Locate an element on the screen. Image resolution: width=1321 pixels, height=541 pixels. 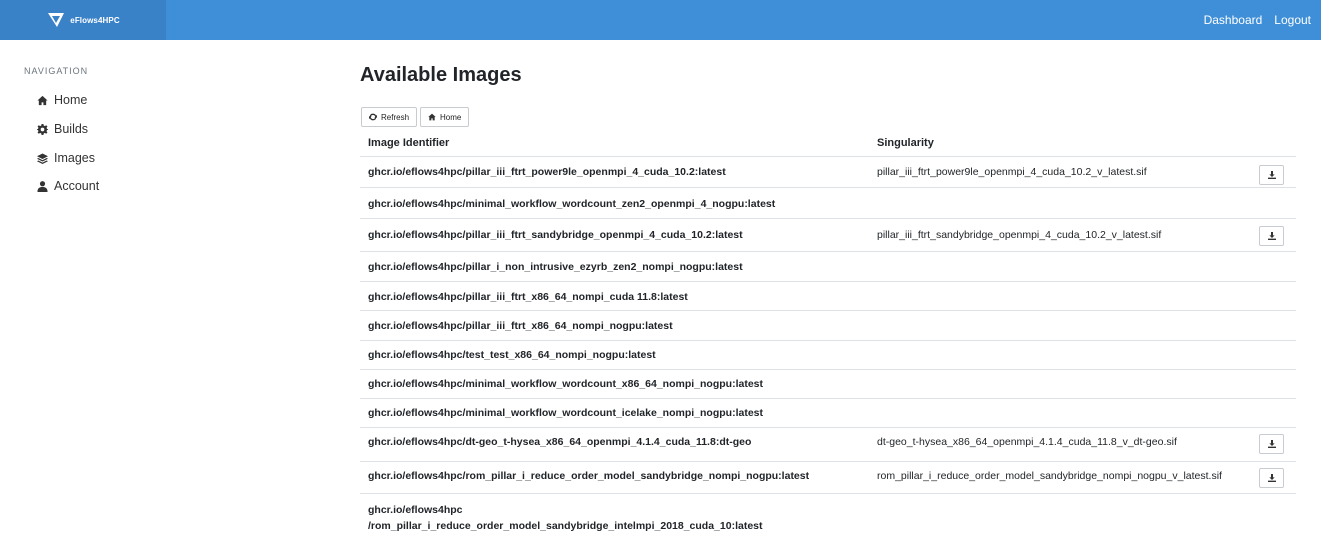
column-header-singularity: Singularity is located at coordinates (905, 143).